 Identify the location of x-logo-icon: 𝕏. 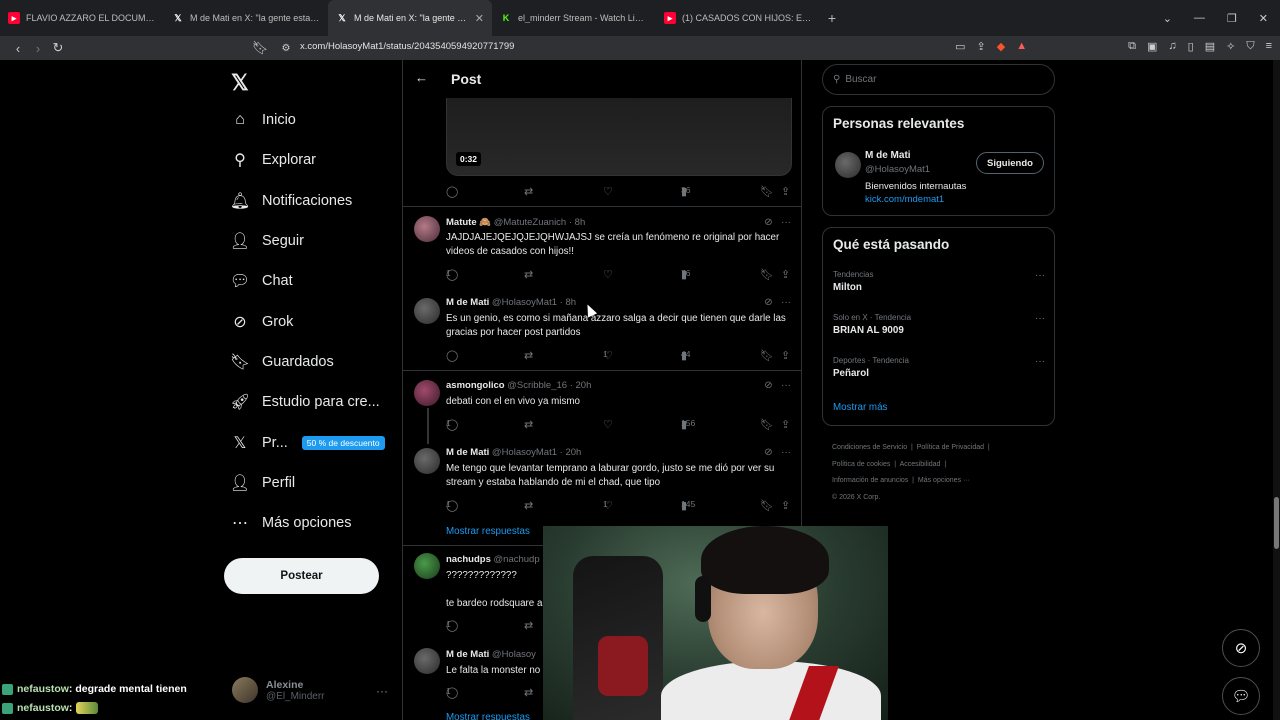
(240, 83).